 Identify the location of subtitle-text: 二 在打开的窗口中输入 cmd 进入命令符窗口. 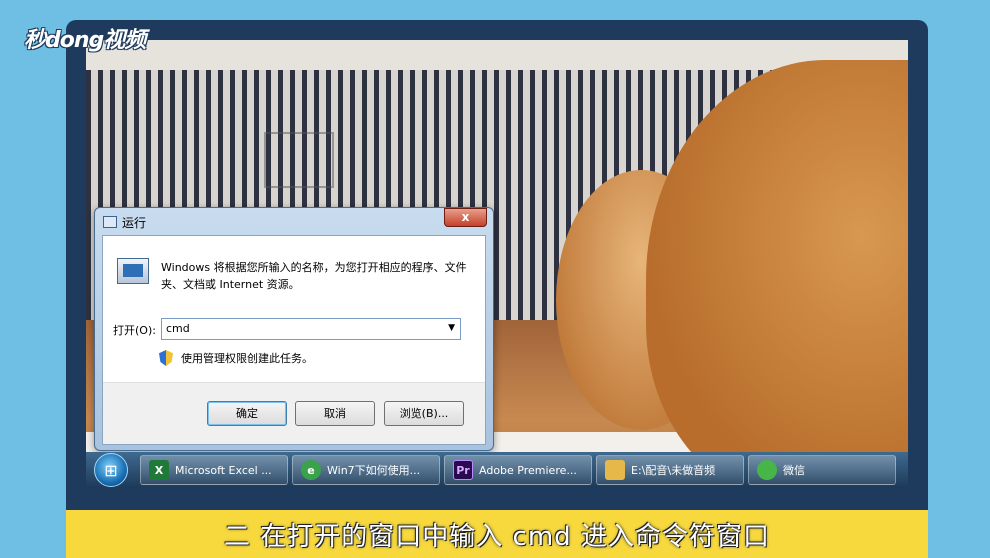
(497, 536).